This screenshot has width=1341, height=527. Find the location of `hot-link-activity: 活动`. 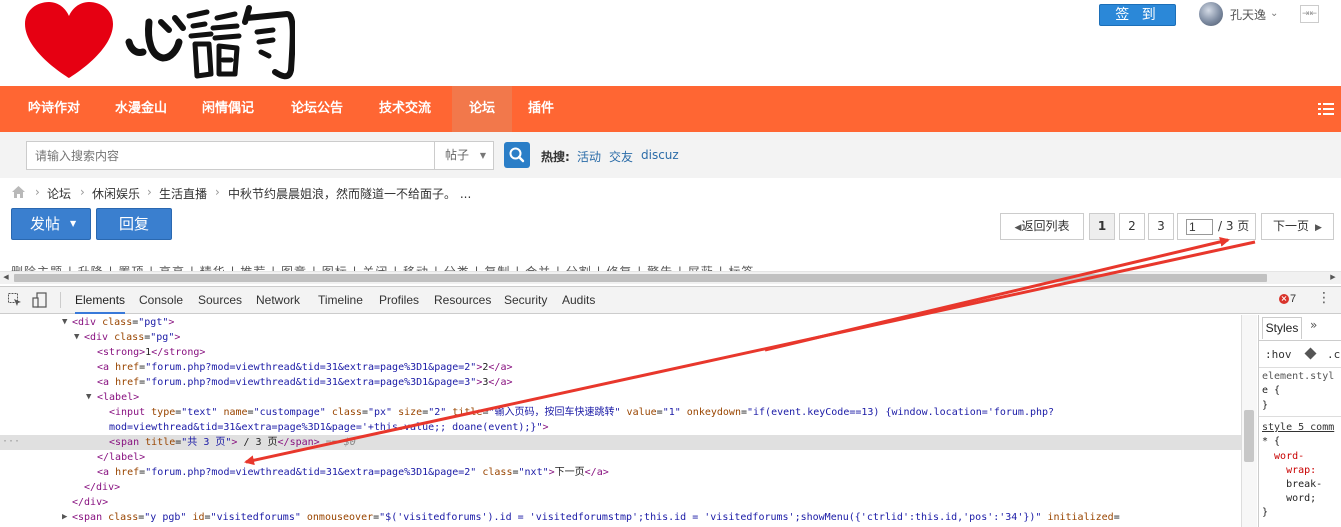

hot-link-activity: 活动 is located at coordinates (589, 156).